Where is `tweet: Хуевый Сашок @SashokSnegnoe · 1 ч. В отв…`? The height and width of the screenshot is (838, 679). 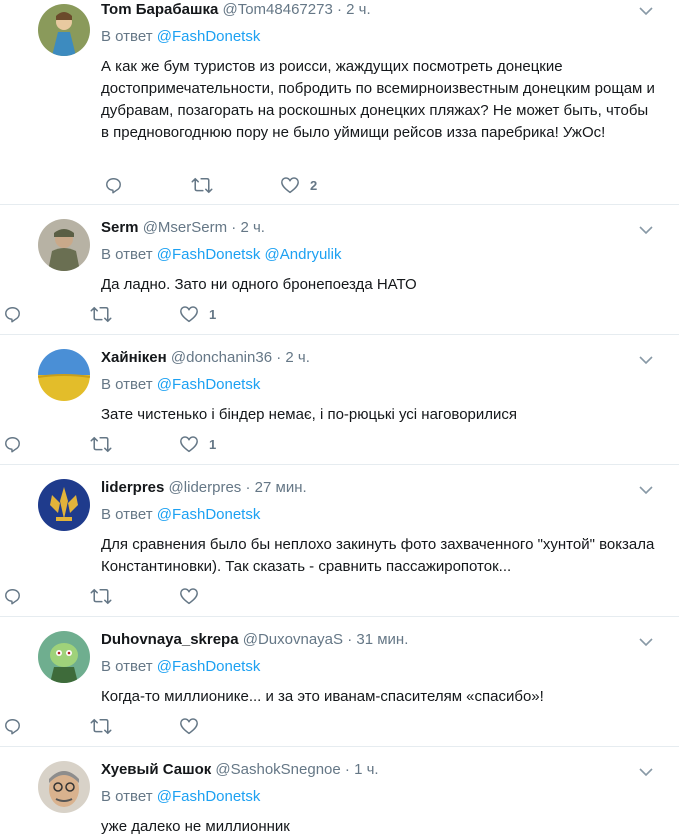
tweet: Хуевый Сашок @SashokSnegnoe · 1 ч. В отв… is located at coordinates (339, 792).